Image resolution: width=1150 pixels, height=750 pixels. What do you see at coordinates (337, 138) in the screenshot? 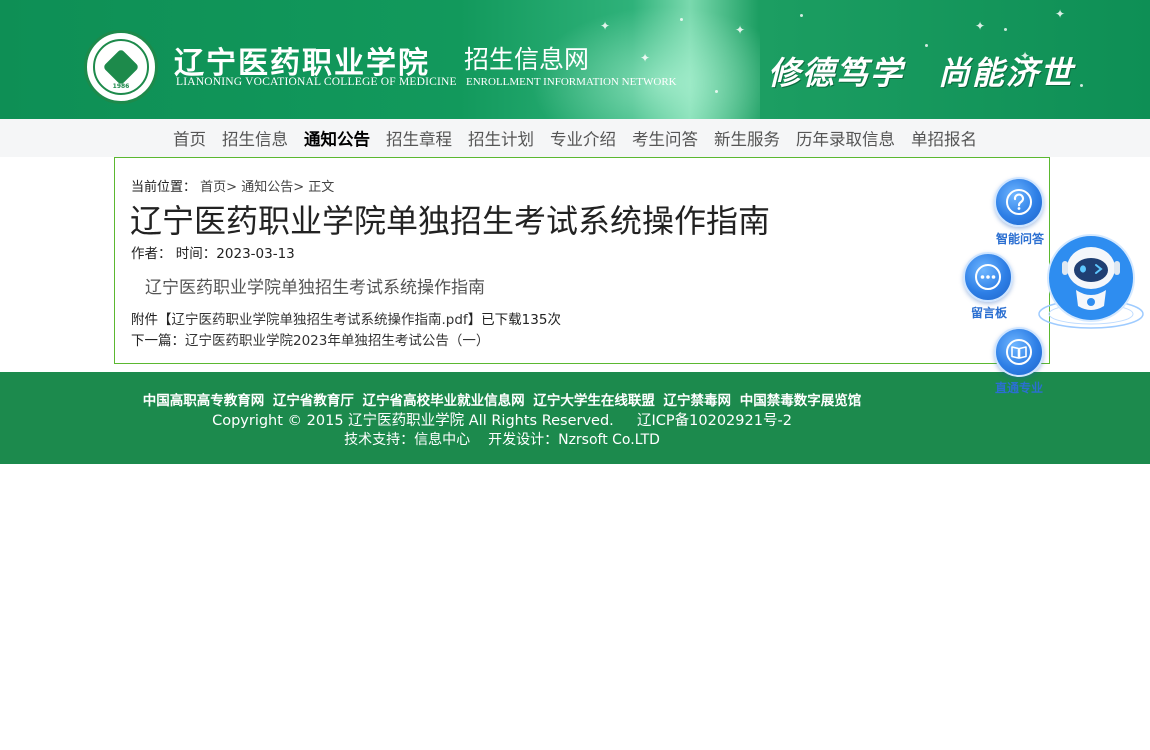
I see `nav-item-notices: 通知公告` at bounding box center [337, 138].